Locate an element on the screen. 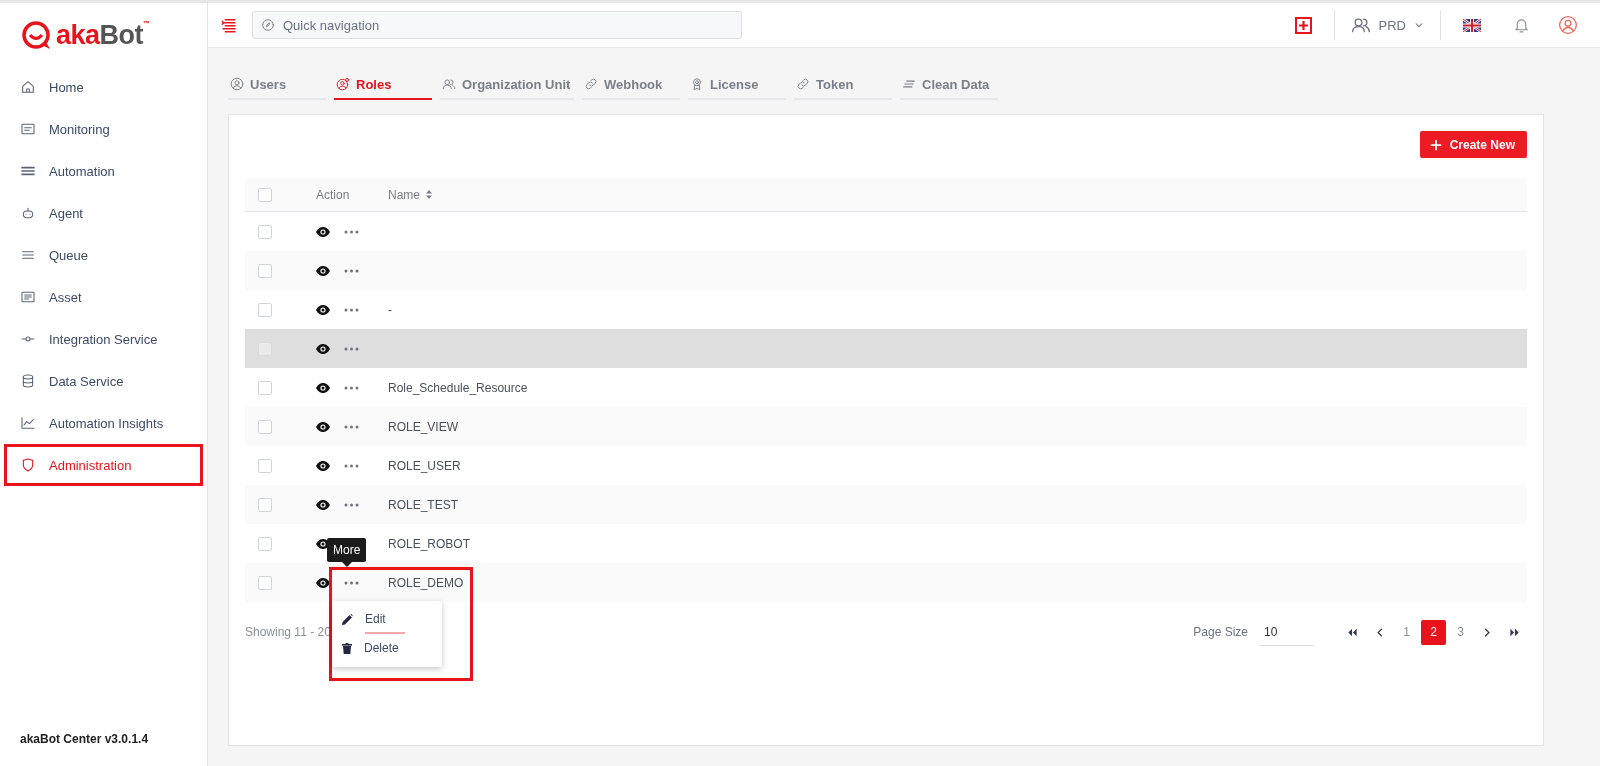 The image size is (1600, 766). user-circle-icon is located at coordinates (237, 84).